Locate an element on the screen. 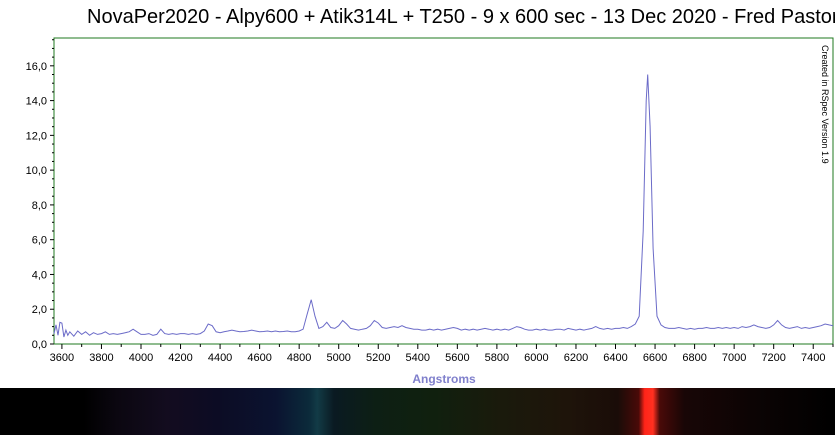 This screenshot has height=435, width=835. x-tick-label: 4400 is located at coordinates (220, 358).